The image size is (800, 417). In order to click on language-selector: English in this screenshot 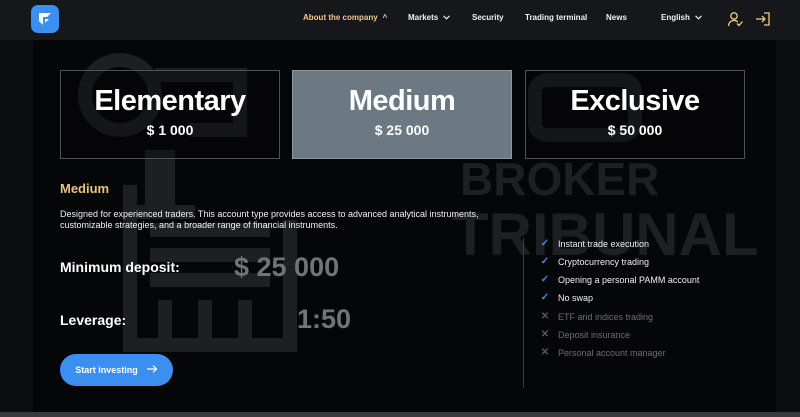, I will do `click(681, 17)`.